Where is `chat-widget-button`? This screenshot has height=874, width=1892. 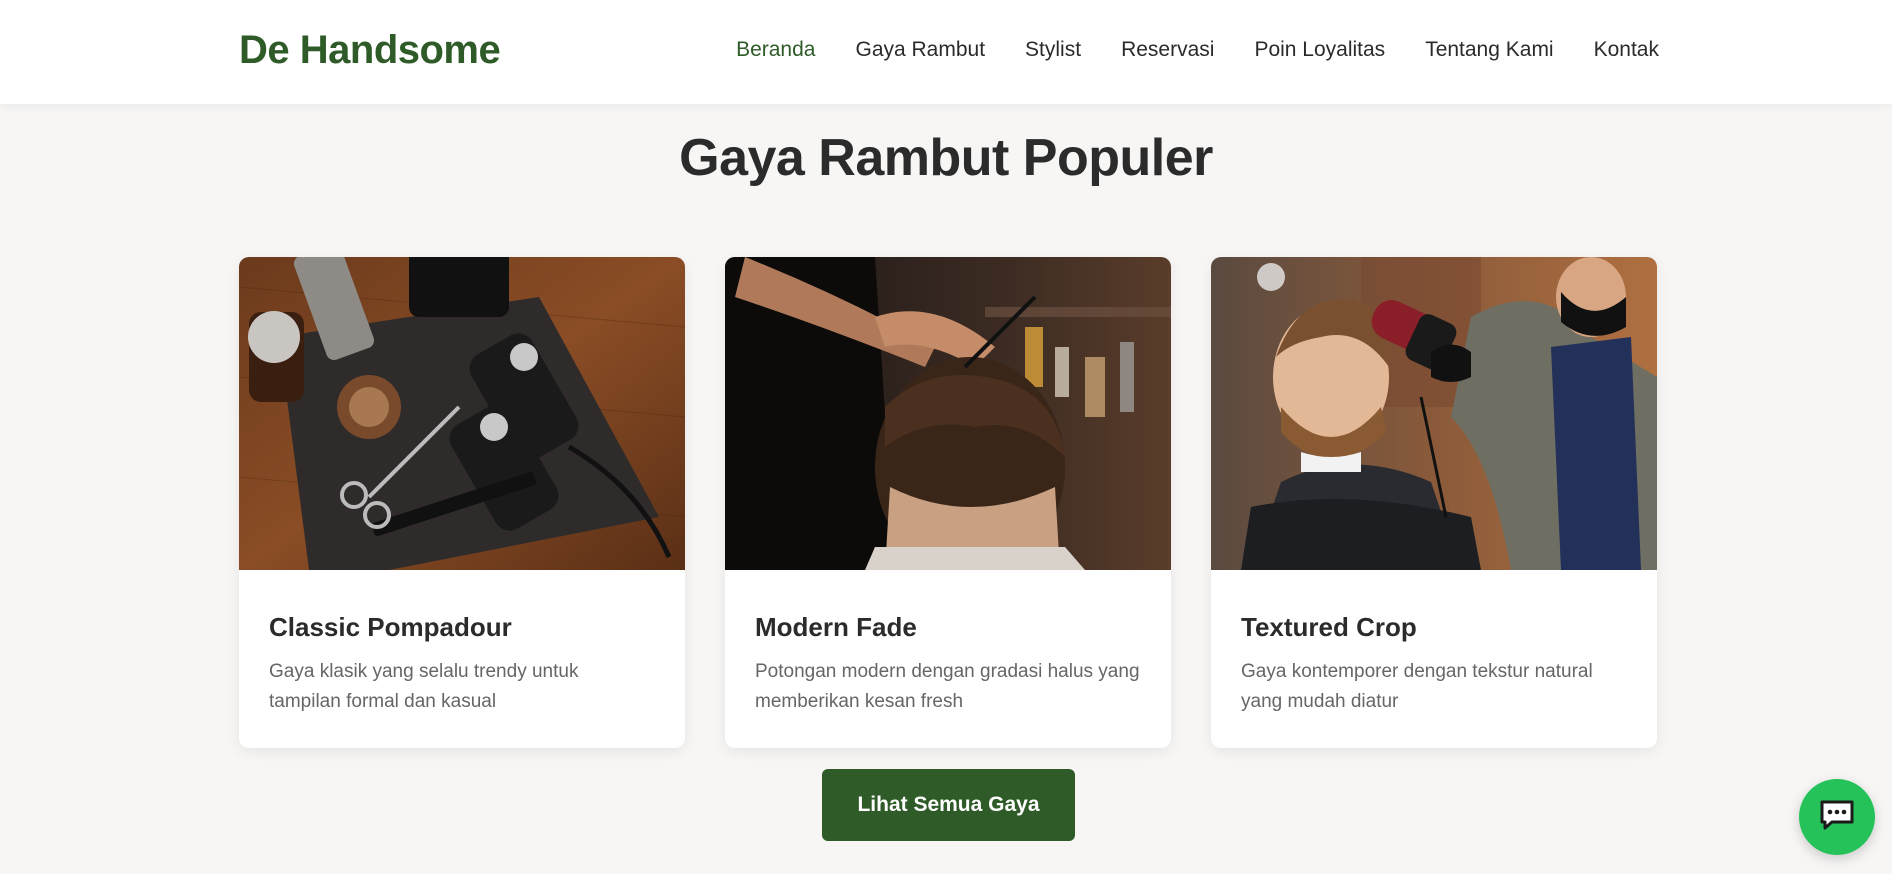 chat-widget-button is located at coordinates (1837, 817).